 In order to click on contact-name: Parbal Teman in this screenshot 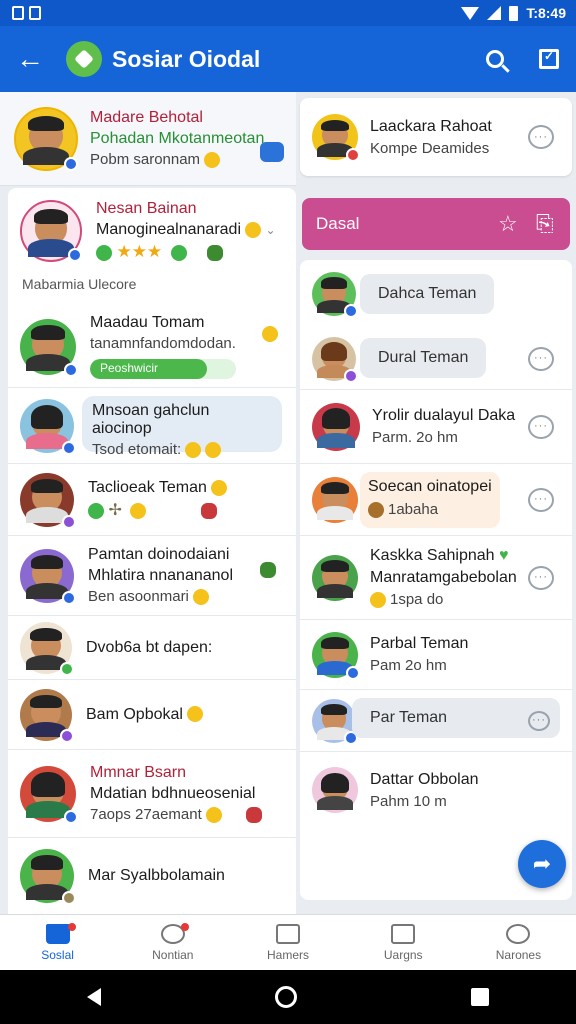, I will do `click(419, 643)`.